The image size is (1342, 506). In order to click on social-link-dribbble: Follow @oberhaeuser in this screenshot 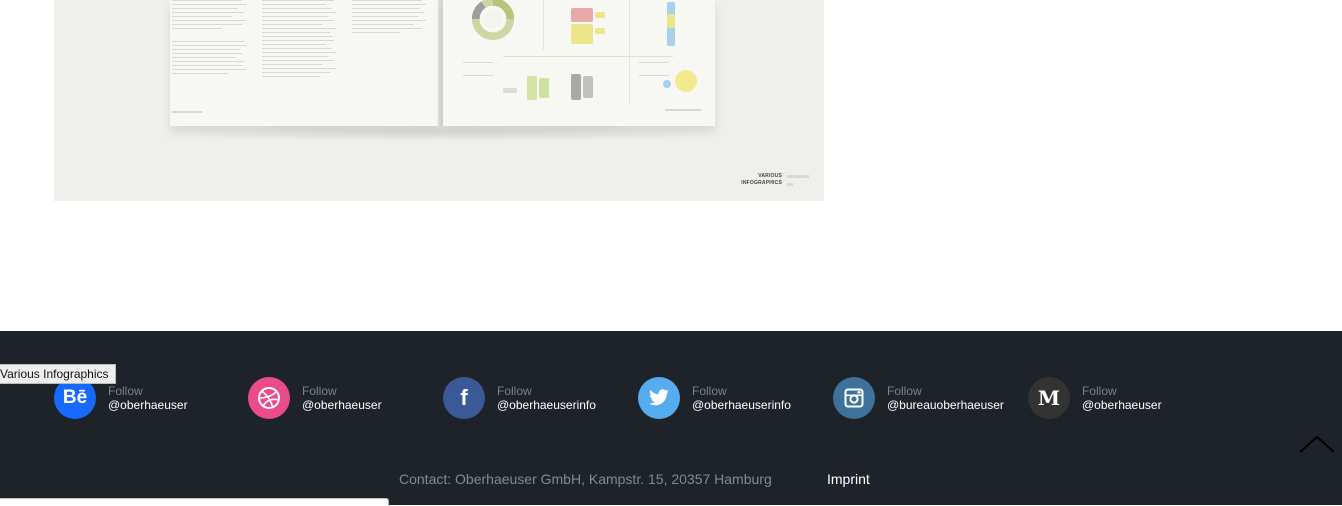, I will do `click(315, 398)`.